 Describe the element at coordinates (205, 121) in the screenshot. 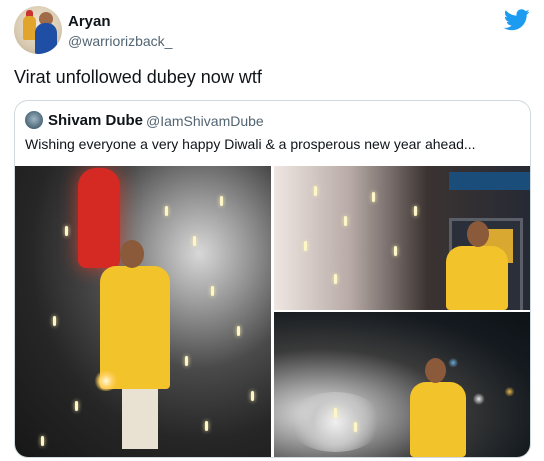

I see `quoted-author-handle: @IamShivamDube` at that location.